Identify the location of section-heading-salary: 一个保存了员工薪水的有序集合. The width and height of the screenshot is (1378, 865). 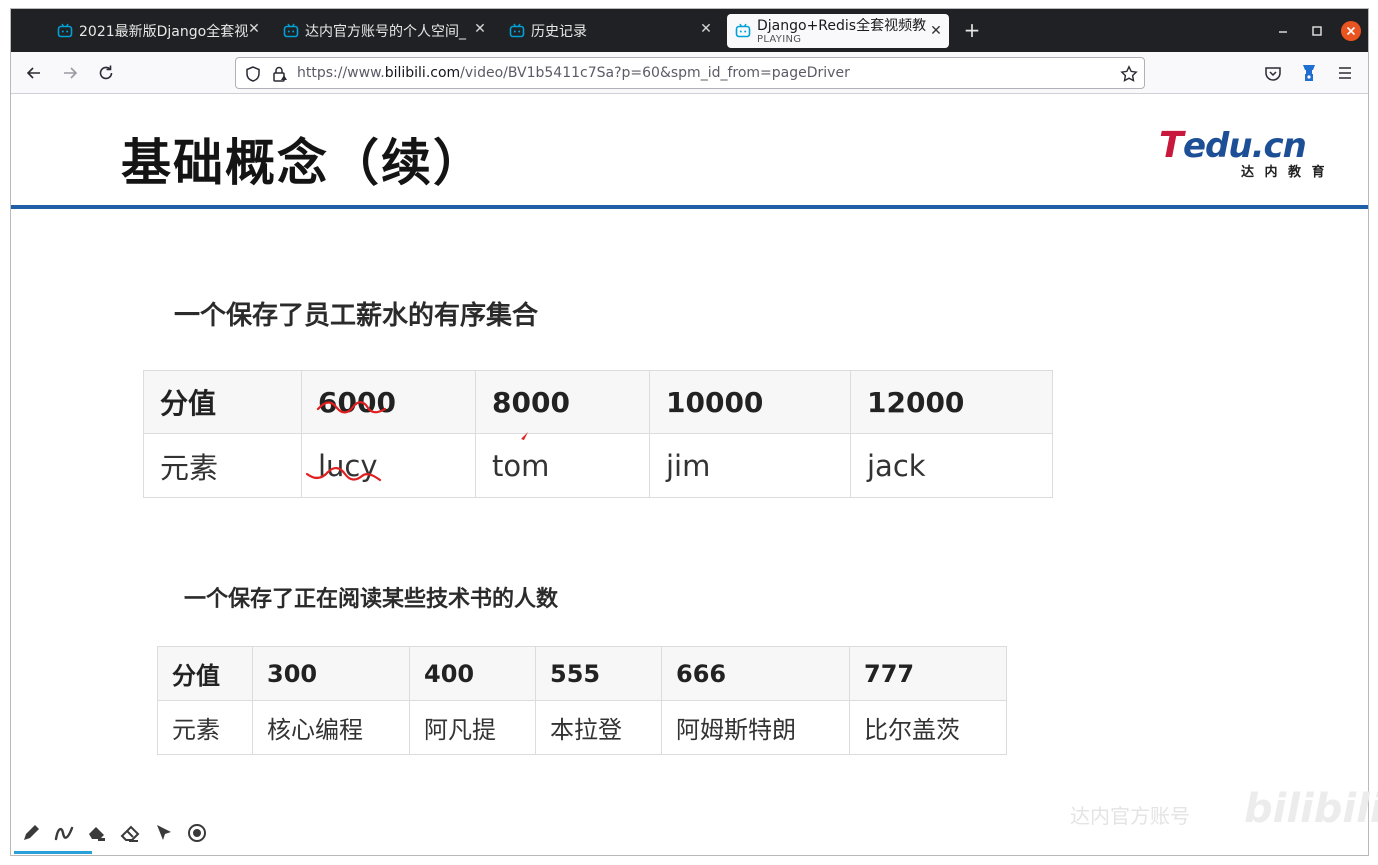
(356, 316).